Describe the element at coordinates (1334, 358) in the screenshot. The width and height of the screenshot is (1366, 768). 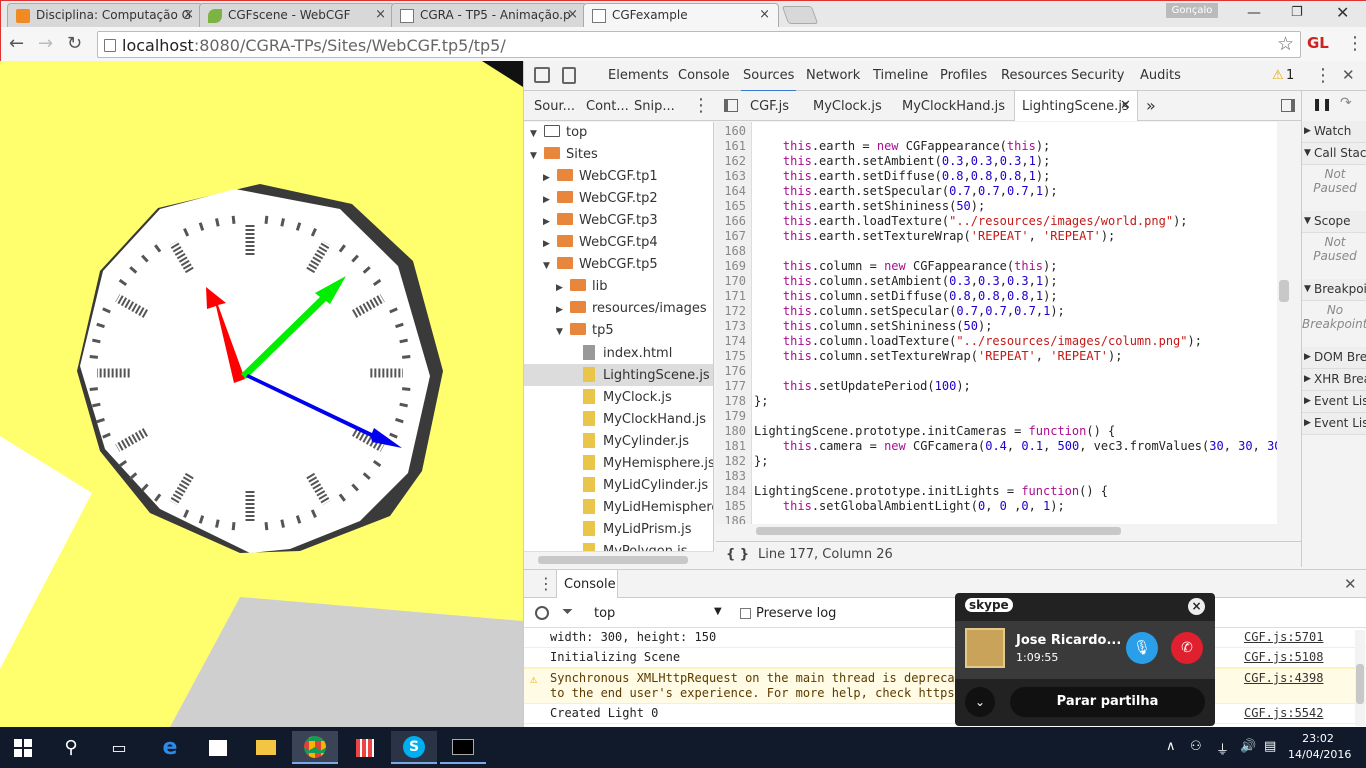
I see `debug-section: ▶DOM Breakpoints` at that location.